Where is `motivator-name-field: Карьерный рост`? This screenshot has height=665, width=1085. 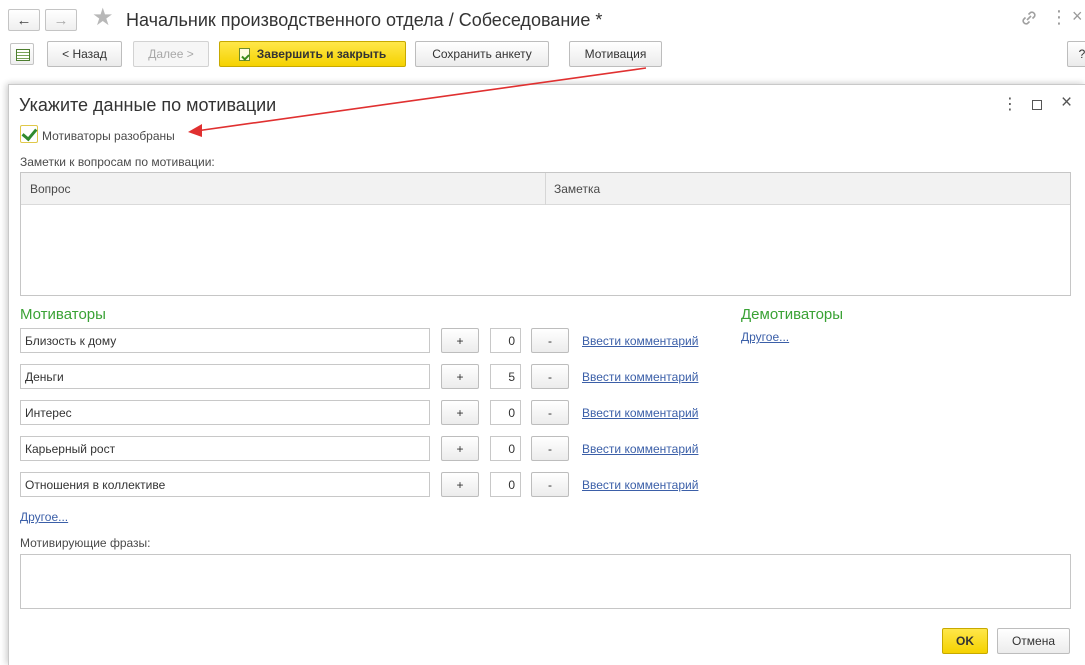 motivator-name-field: Карьерный рост is located at coordinates (225, 448).